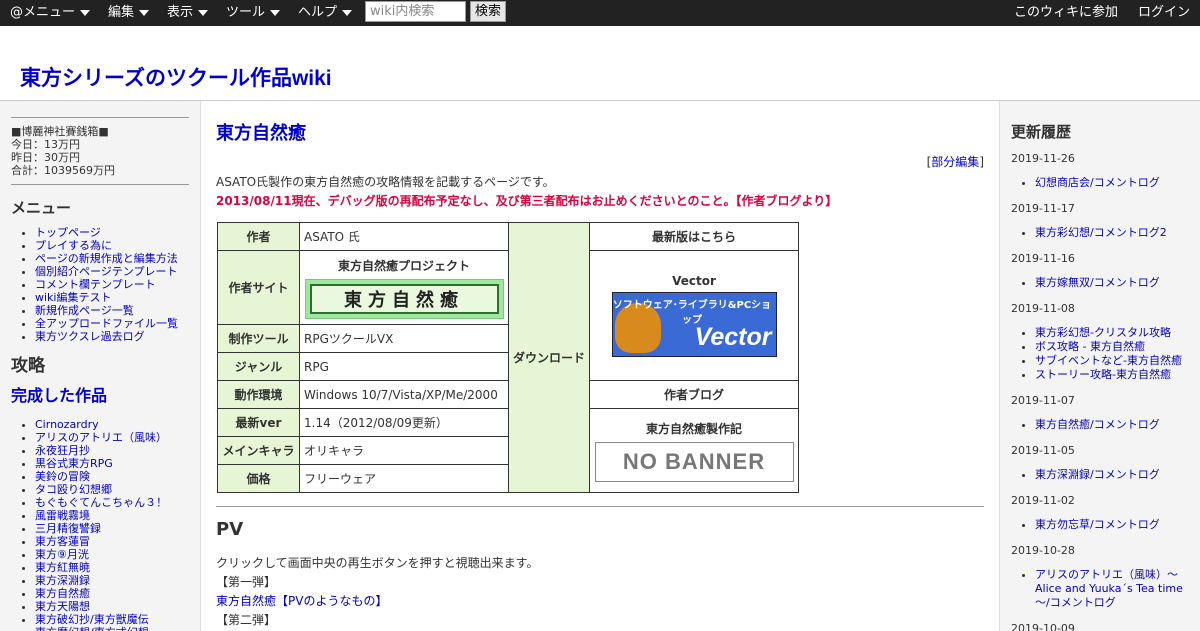  Describe the element at coordinates (112, 606) in the screenshot. I see `list-item: 東方天陽想` at that location.